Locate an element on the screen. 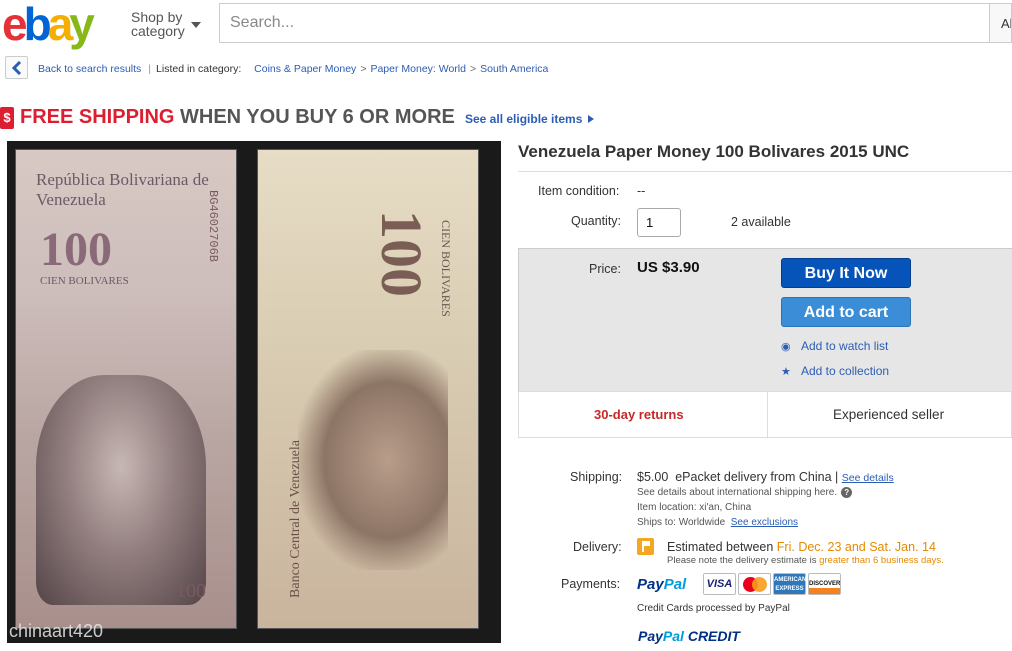 The height and width of the screenshot is (651, 1012). note-front-text: República Bolivariana de Venezuela is located at coordinates (122, 189).